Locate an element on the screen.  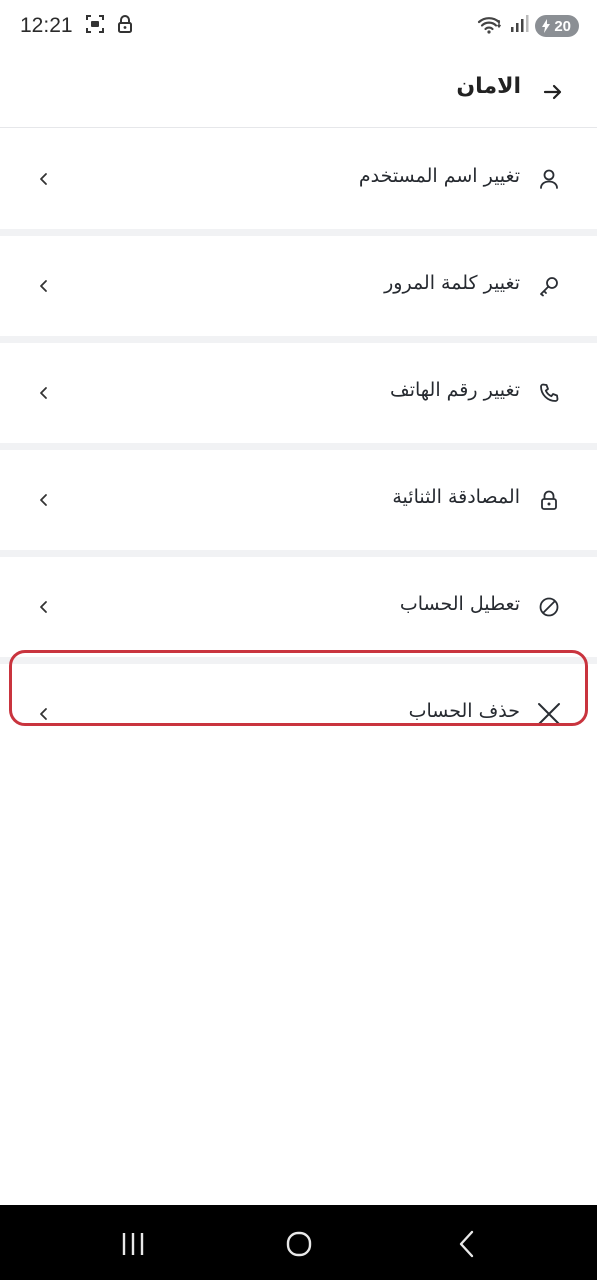
navigation-bar is located at coordinates (298, 1242).